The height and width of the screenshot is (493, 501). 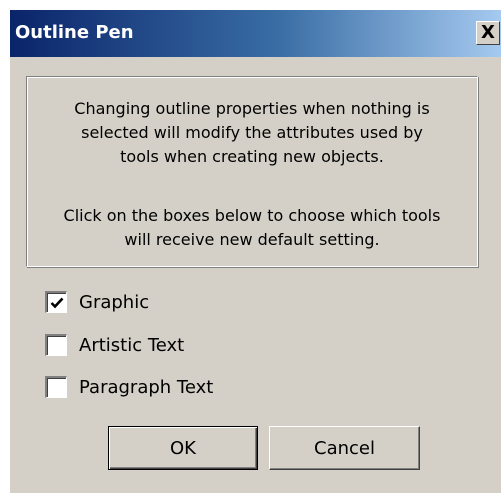 I want to click on cancel-button: Cancel, so click(x=344, y=448).